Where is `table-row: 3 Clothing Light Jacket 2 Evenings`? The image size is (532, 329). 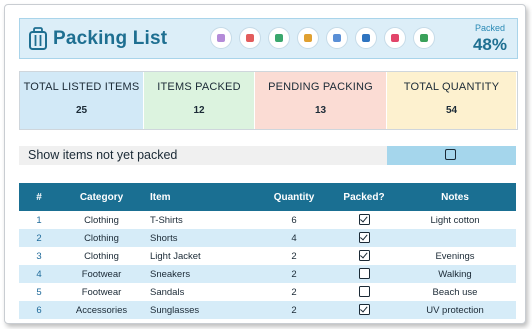
table-row: 3 Clothing Light Jacket 2 Evenings is located at coordinates (267, 256).